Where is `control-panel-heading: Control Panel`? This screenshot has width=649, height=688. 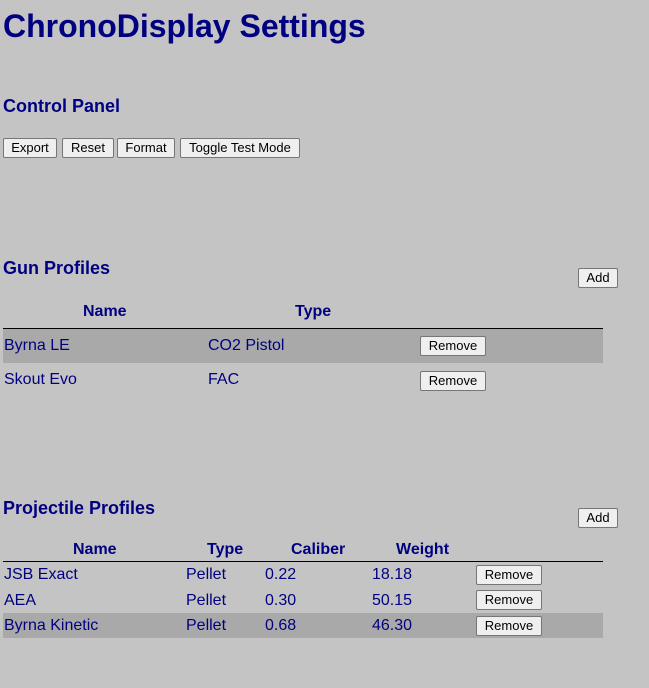 control-panel-heading: Control Panel is located at coordinates (62, 106).